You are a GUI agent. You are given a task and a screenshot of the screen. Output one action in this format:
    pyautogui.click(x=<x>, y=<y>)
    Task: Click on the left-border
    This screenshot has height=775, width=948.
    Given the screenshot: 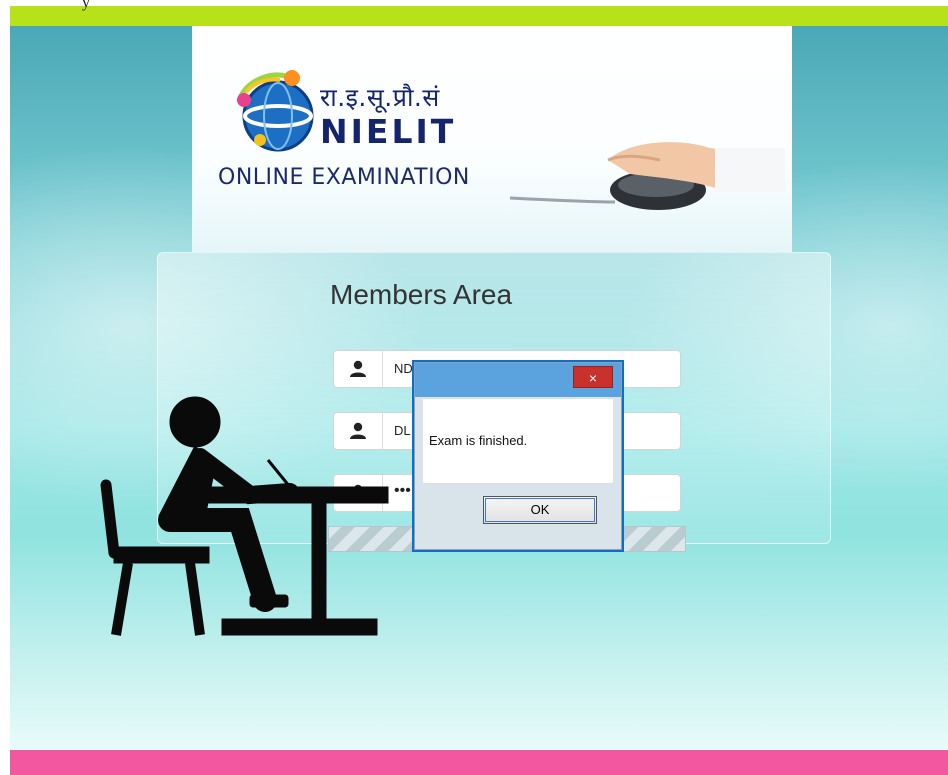 What is the action you would take?
    pyautogui.click(x=5, y=387)
    